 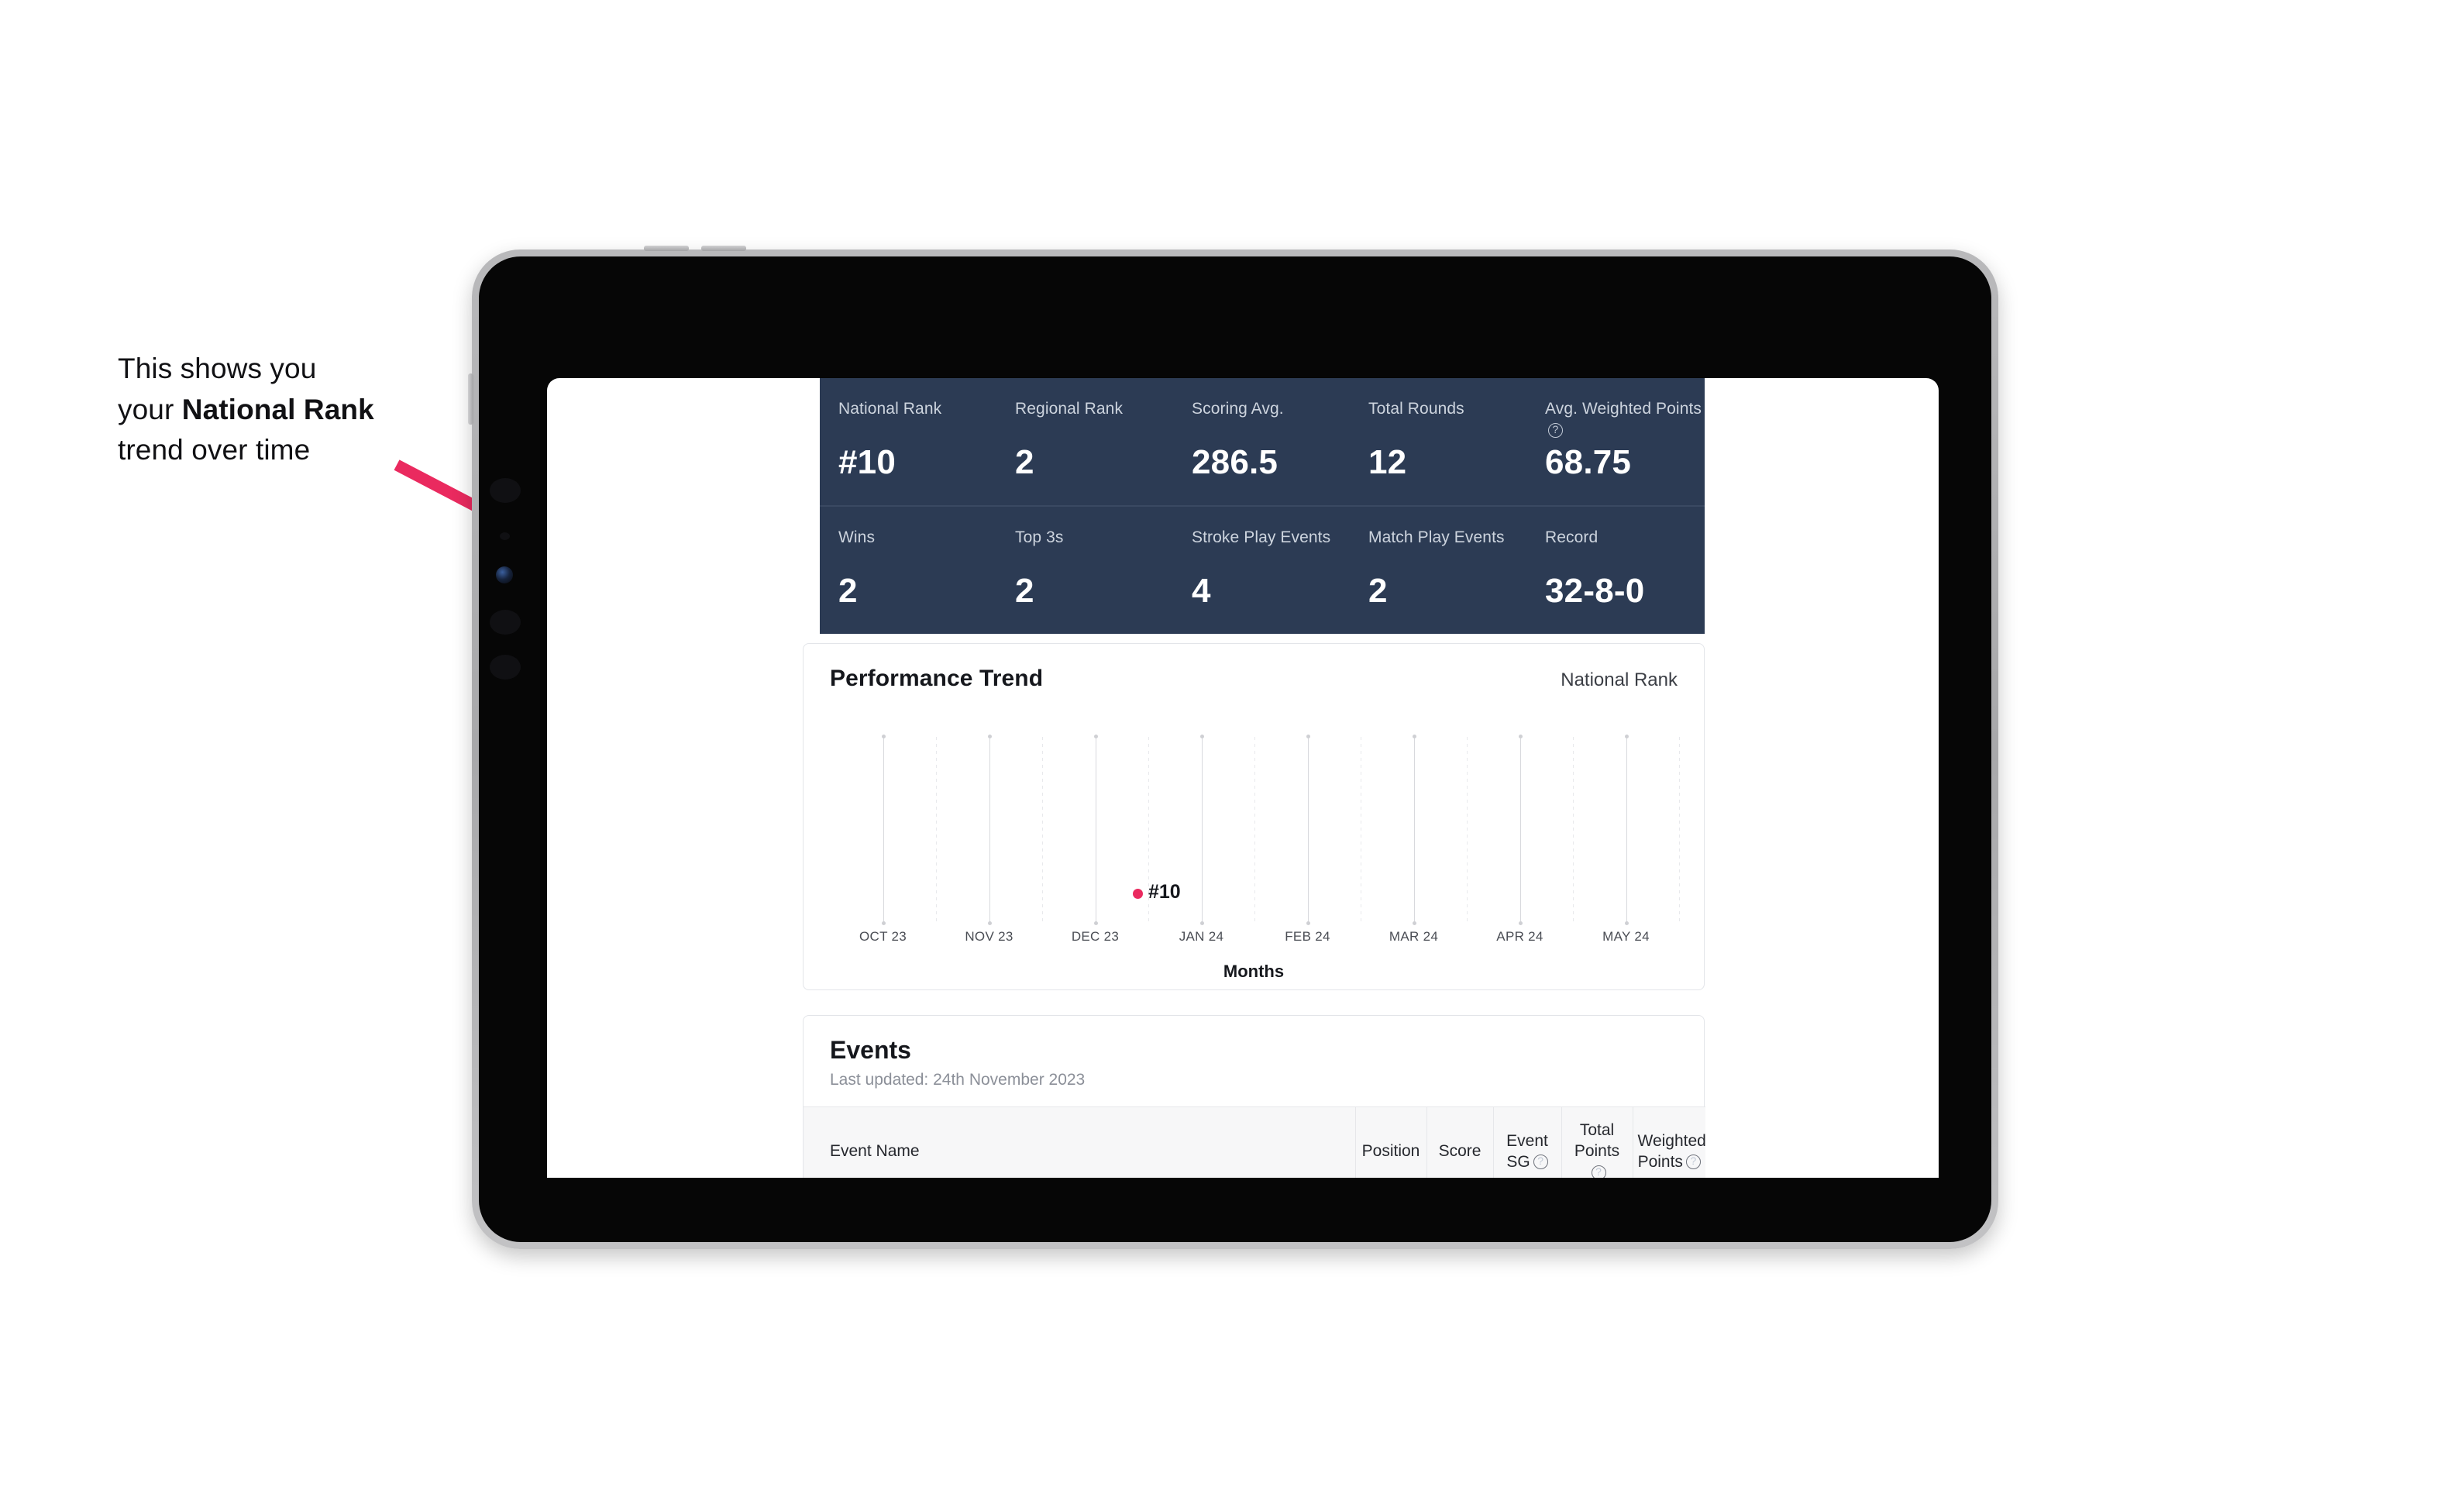 What do you see at coordinates (1588, 462) in the screenshot?
I see `stat-value: 68.75` at bounding box center [1588, 462].